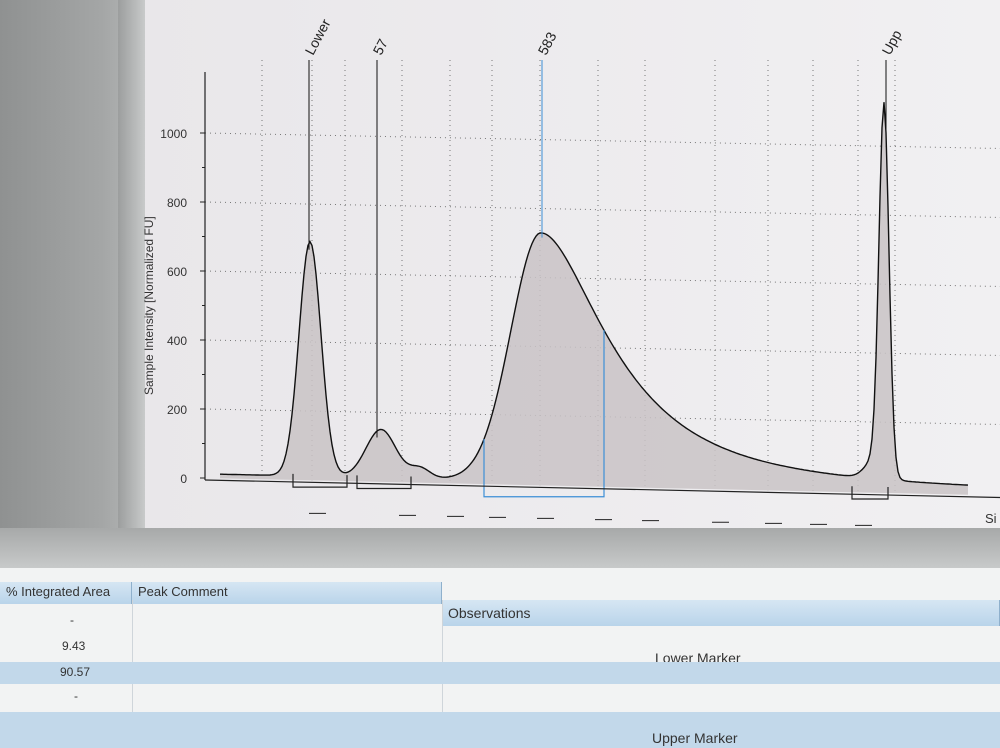 The height and width of the screenshot is (748, 1000). Describe the element at coordinates (991, 518) in the screenshot. I see `x-axis-label: Si` at that location.